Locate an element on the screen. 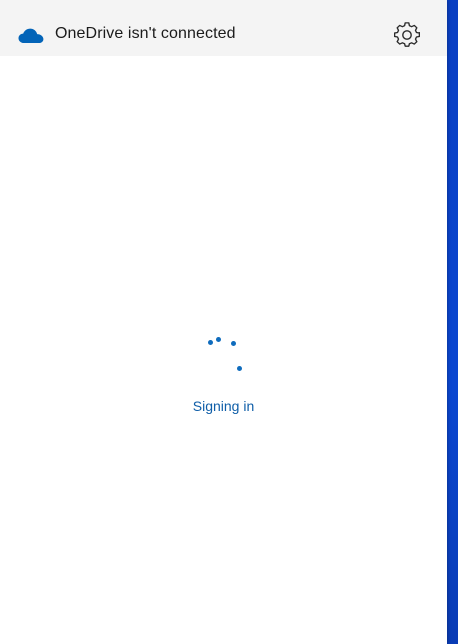 This screenshot has height=644, width=458. connection-status-title: OneDrive isn't connected is located at coordinates (145, 33).